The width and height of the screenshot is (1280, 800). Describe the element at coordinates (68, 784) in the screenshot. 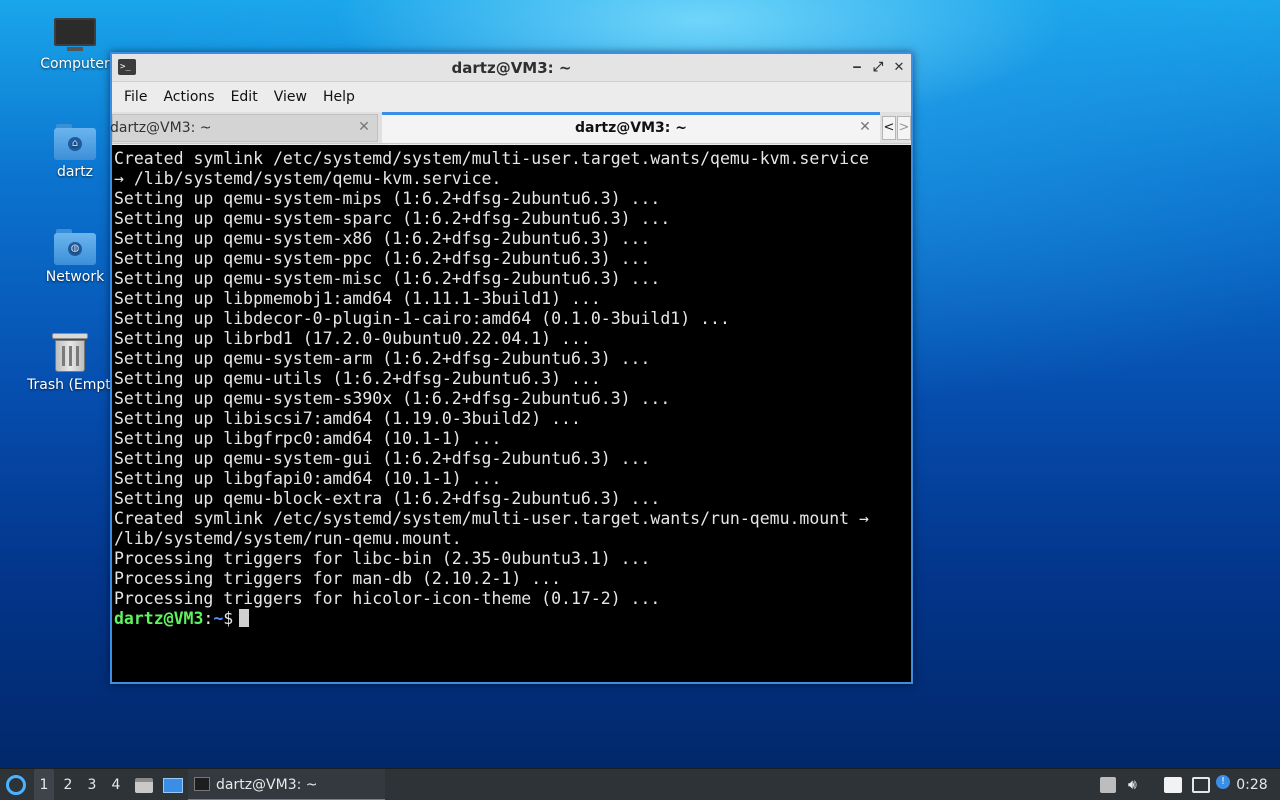

I see `workspace-2: 2` at that location.